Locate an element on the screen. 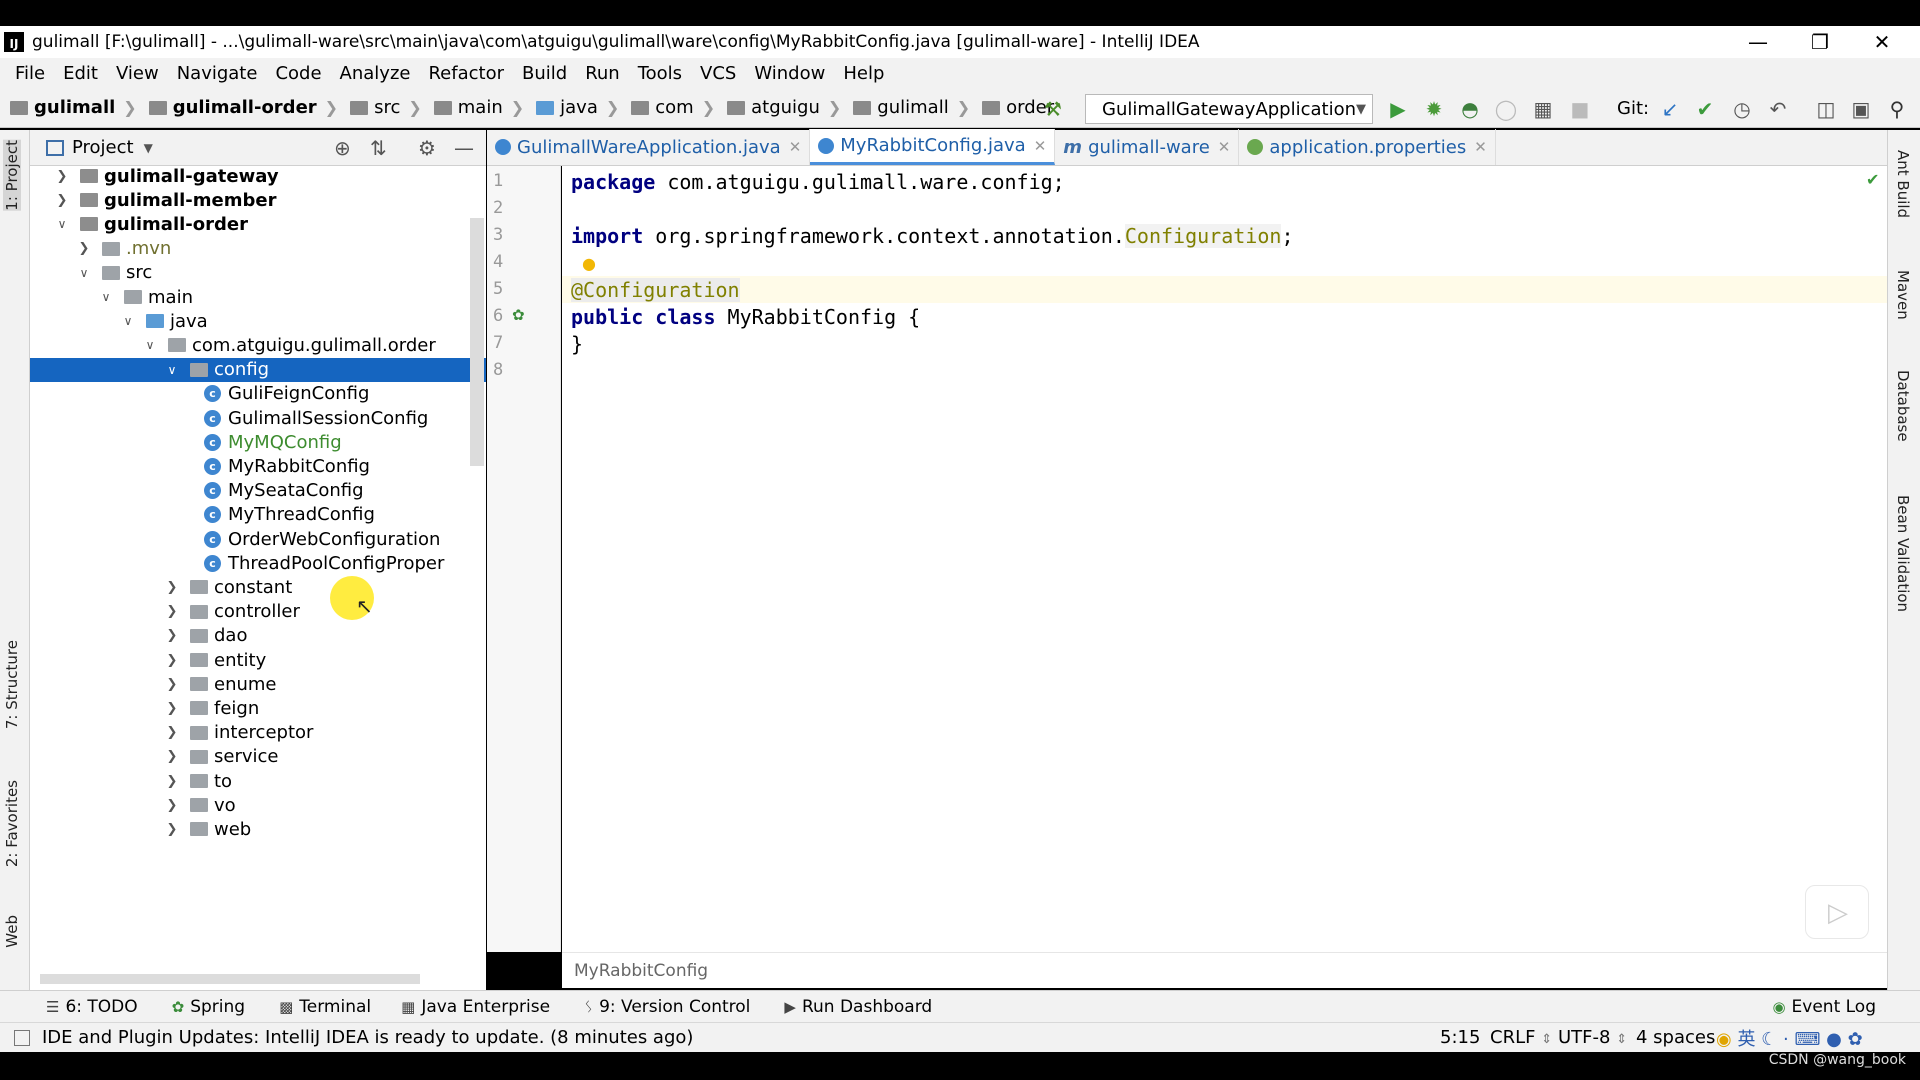 The image size is (1920, 1080). breadcrumb-item: com ❯ is located at coordinates (668, 107).